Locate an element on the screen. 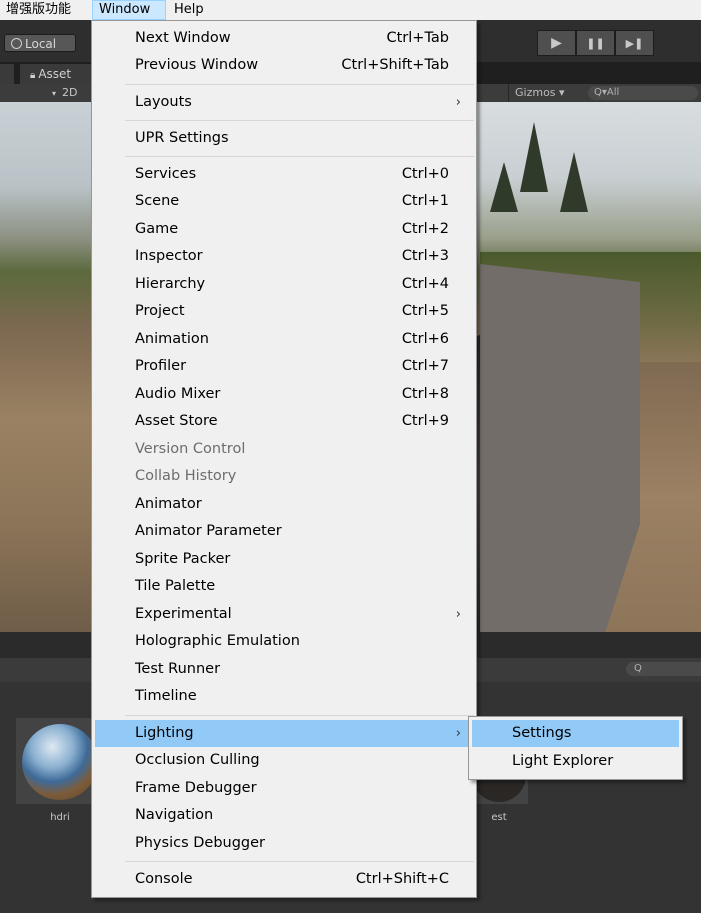 This screenshot has width=701, height=913. menu-item-project: Project Ctrl+5 is located at coordinates (284, 311).